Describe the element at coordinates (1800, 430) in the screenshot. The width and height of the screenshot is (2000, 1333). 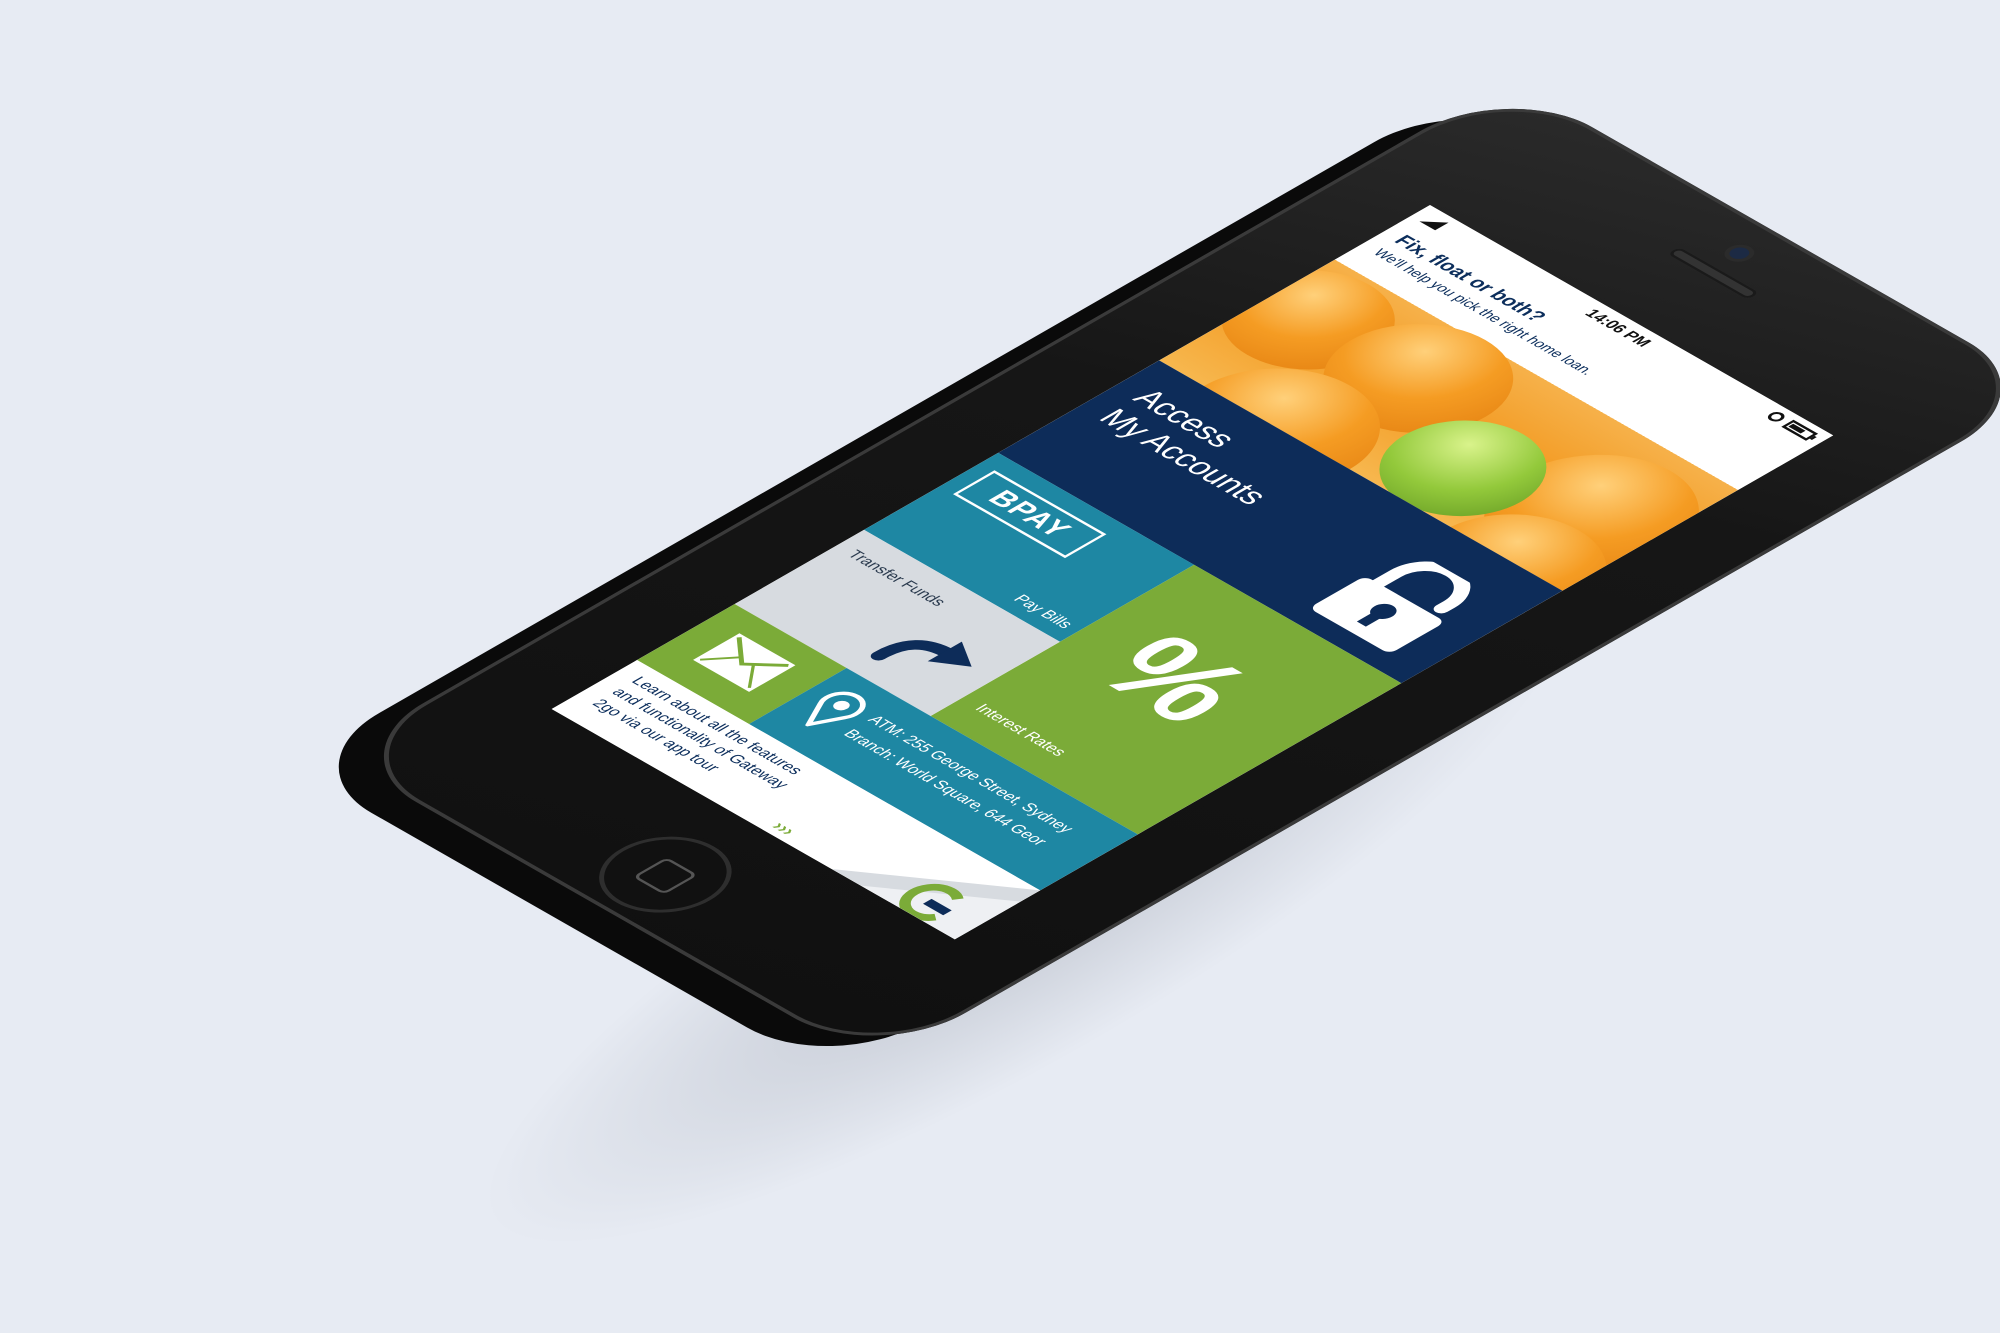
I see `battery-icon` at that location.